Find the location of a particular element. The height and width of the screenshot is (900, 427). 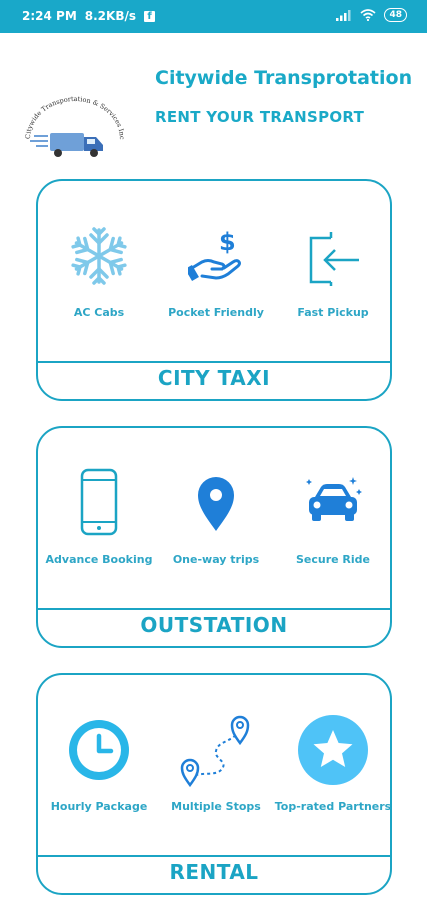

battery-icon: 48 is located at coordinates (395, 15).